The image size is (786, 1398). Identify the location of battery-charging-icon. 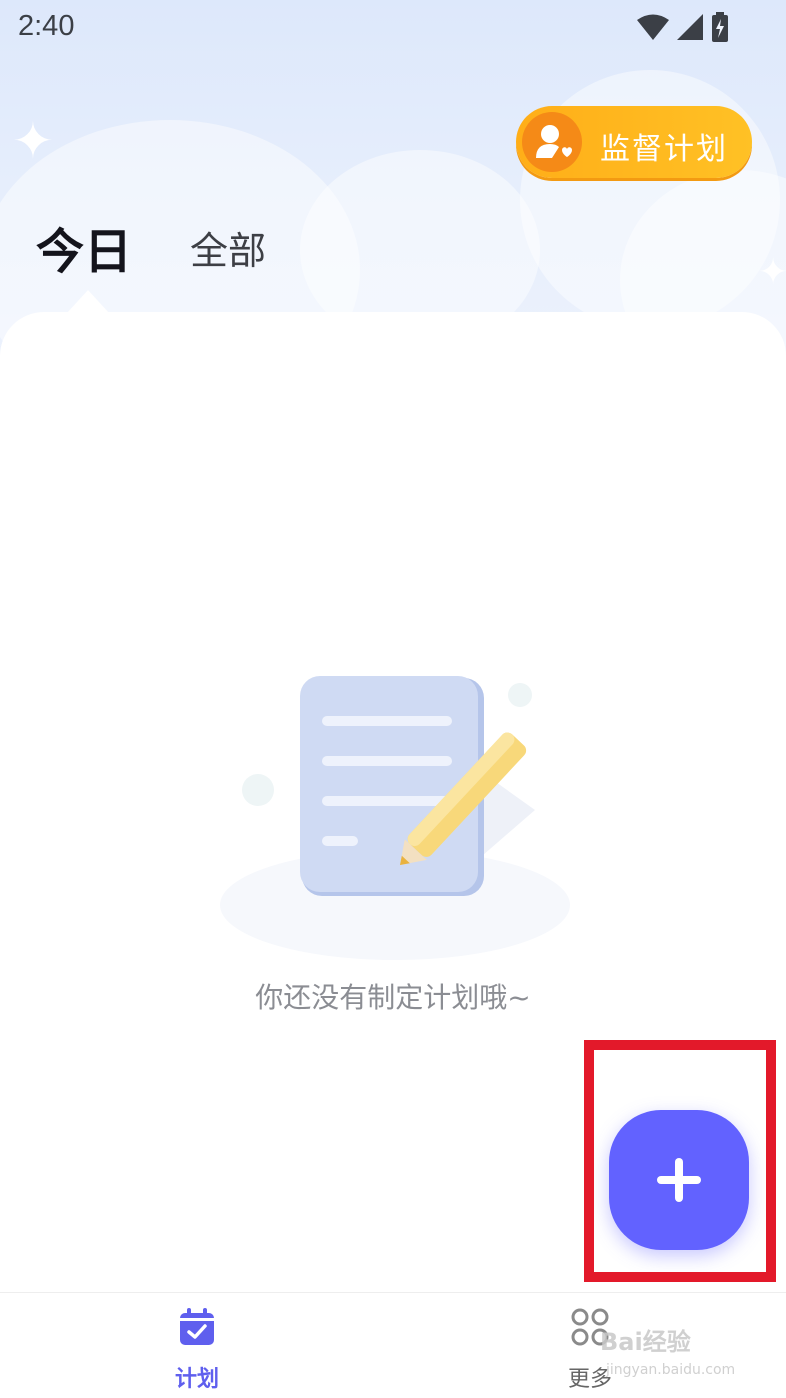
(720, 27).